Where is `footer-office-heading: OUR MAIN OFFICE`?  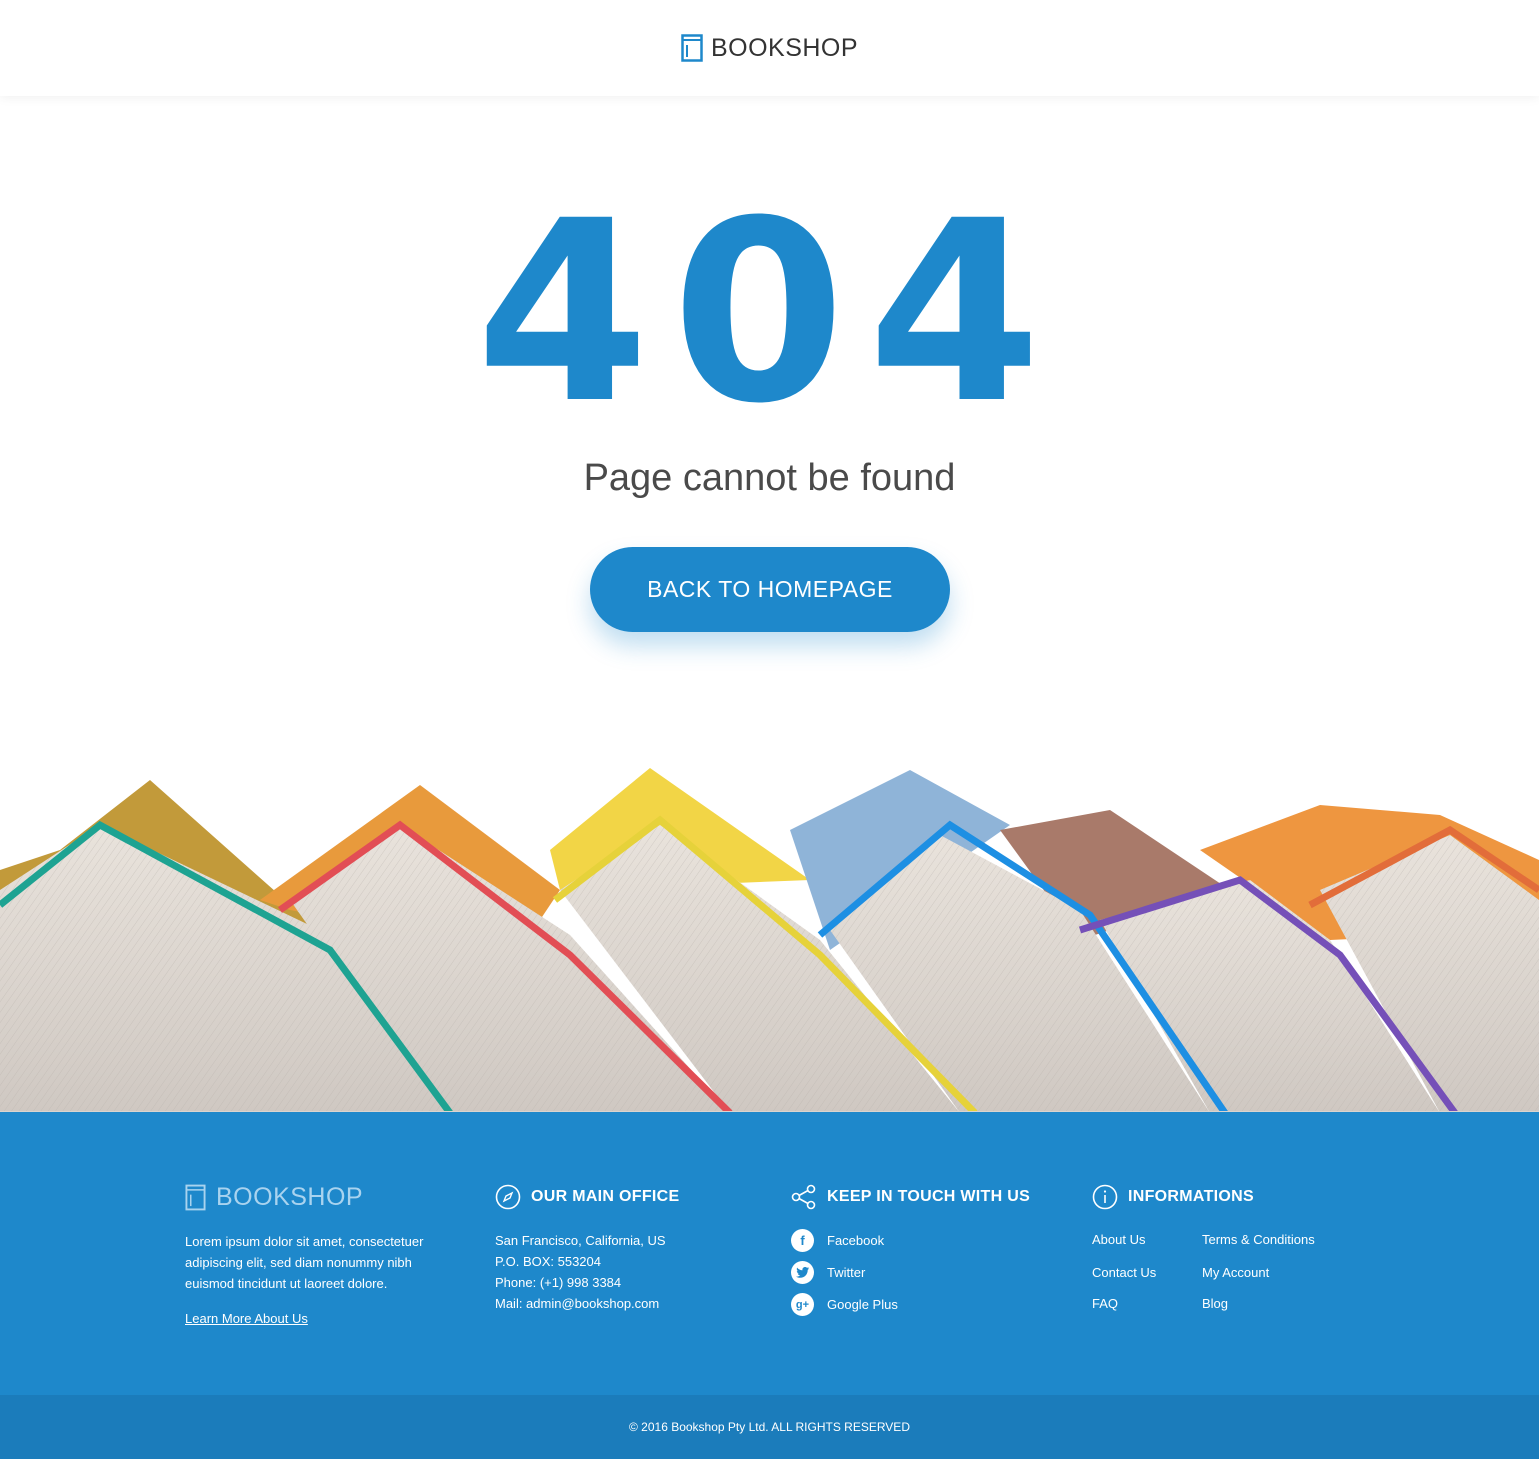
footer-office-heading: OUR MAIN OFFICE is located at coordinates (587, 1197).